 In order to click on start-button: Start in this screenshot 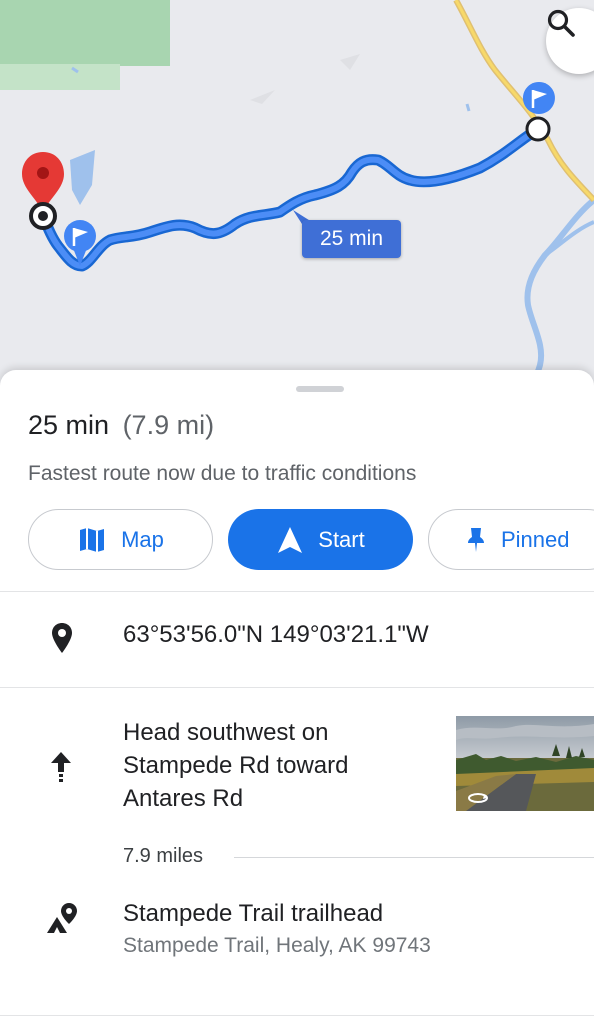, I will do `click(320, 539)`.